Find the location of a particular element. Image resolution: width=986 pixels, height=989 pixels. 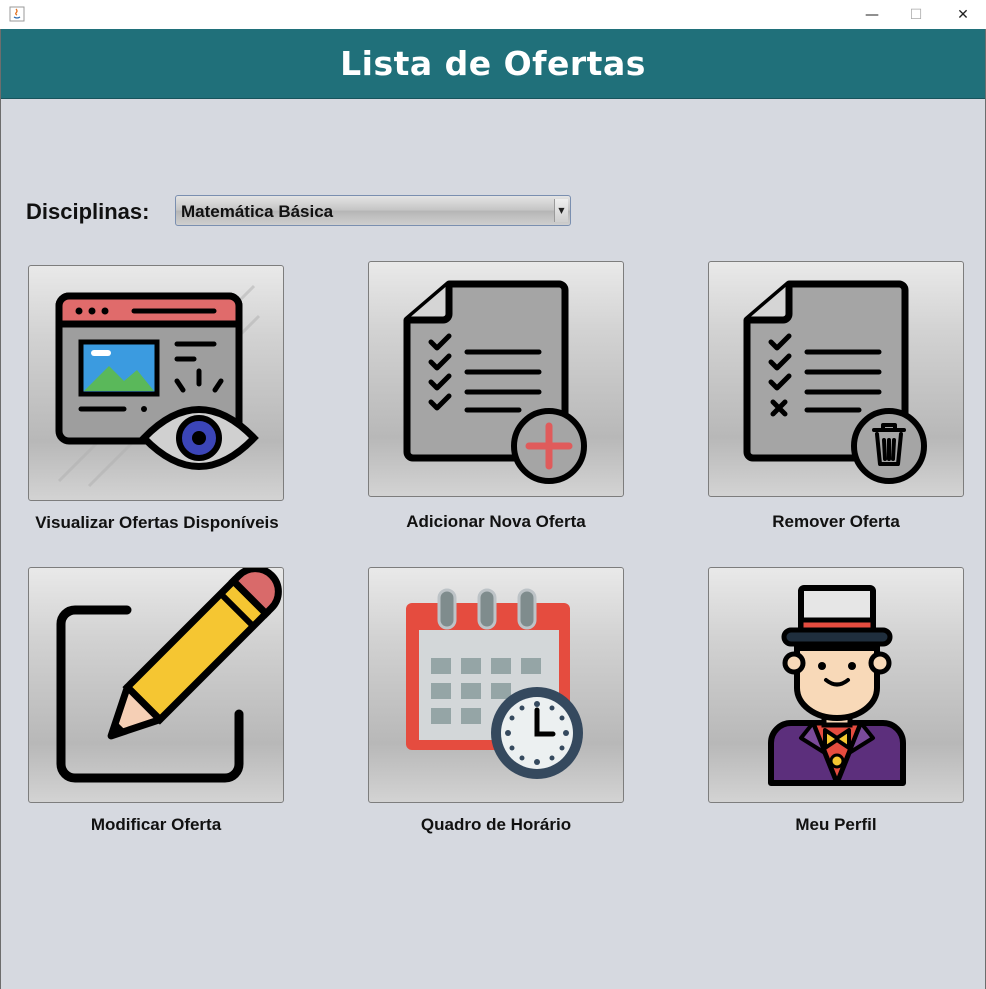

modify-offer-button is located at coordinates (156, 685).